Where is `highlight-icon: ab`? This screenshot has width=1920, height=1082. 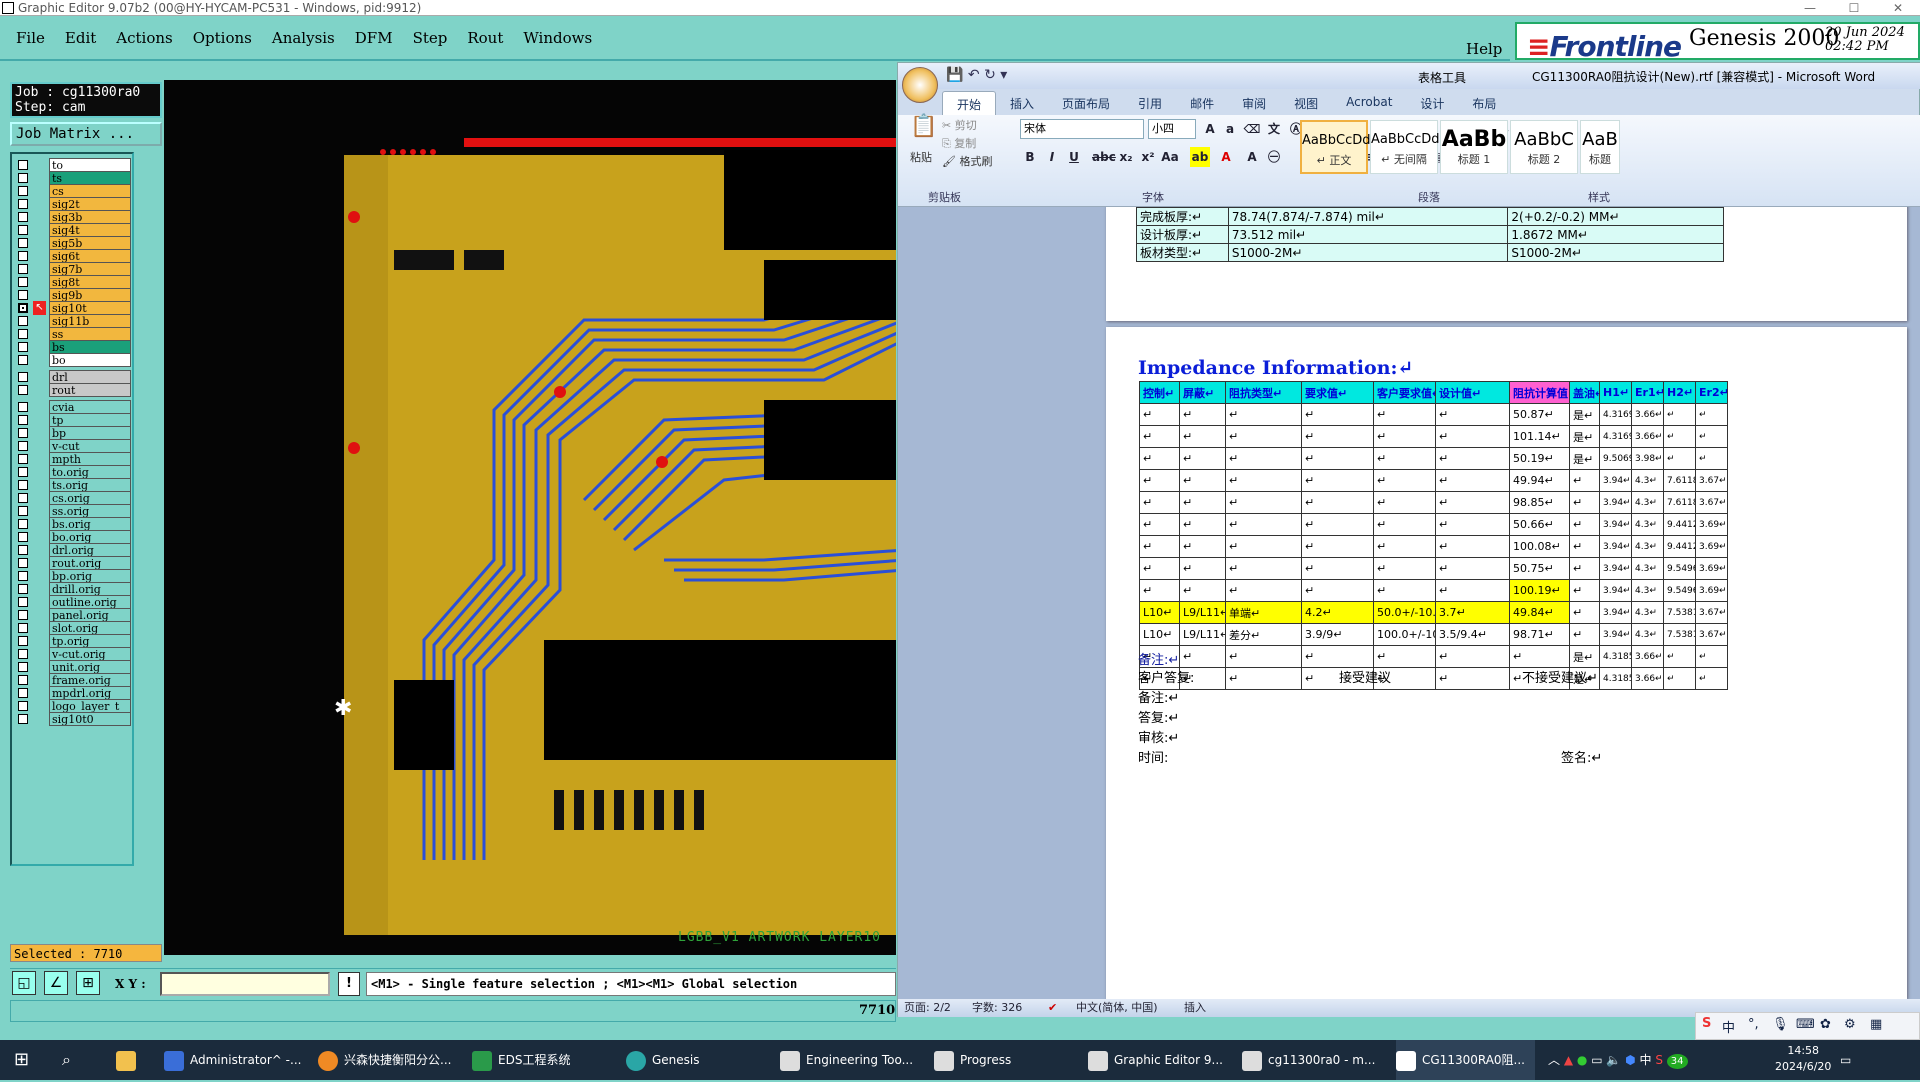 highlight-icon: ab is located at coordinates (1200, 157).